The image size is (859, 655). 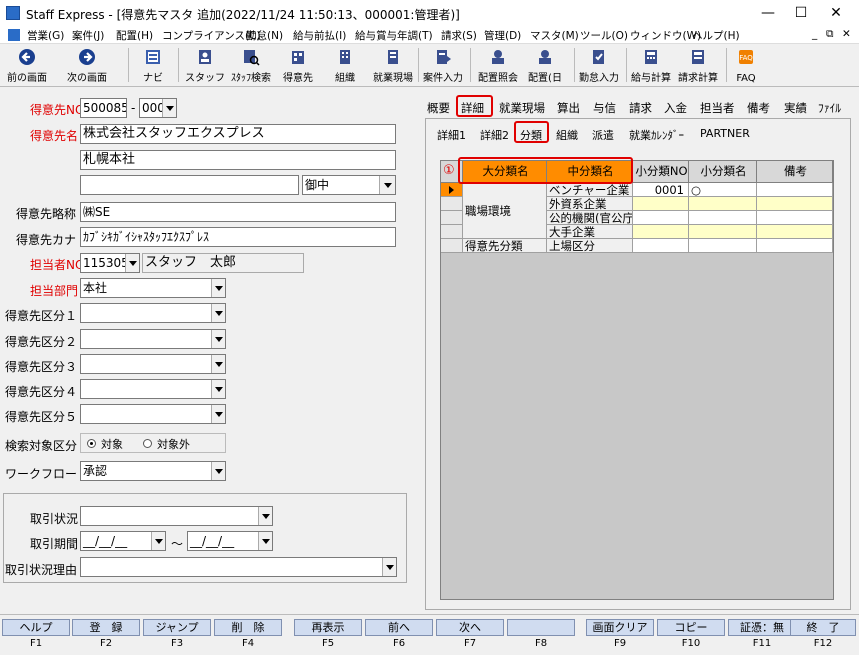 What do you see at coordinates (603, 135) in the screenshot?
I see `tab-dispatch: 派遣` at bounding box center [603, 135].